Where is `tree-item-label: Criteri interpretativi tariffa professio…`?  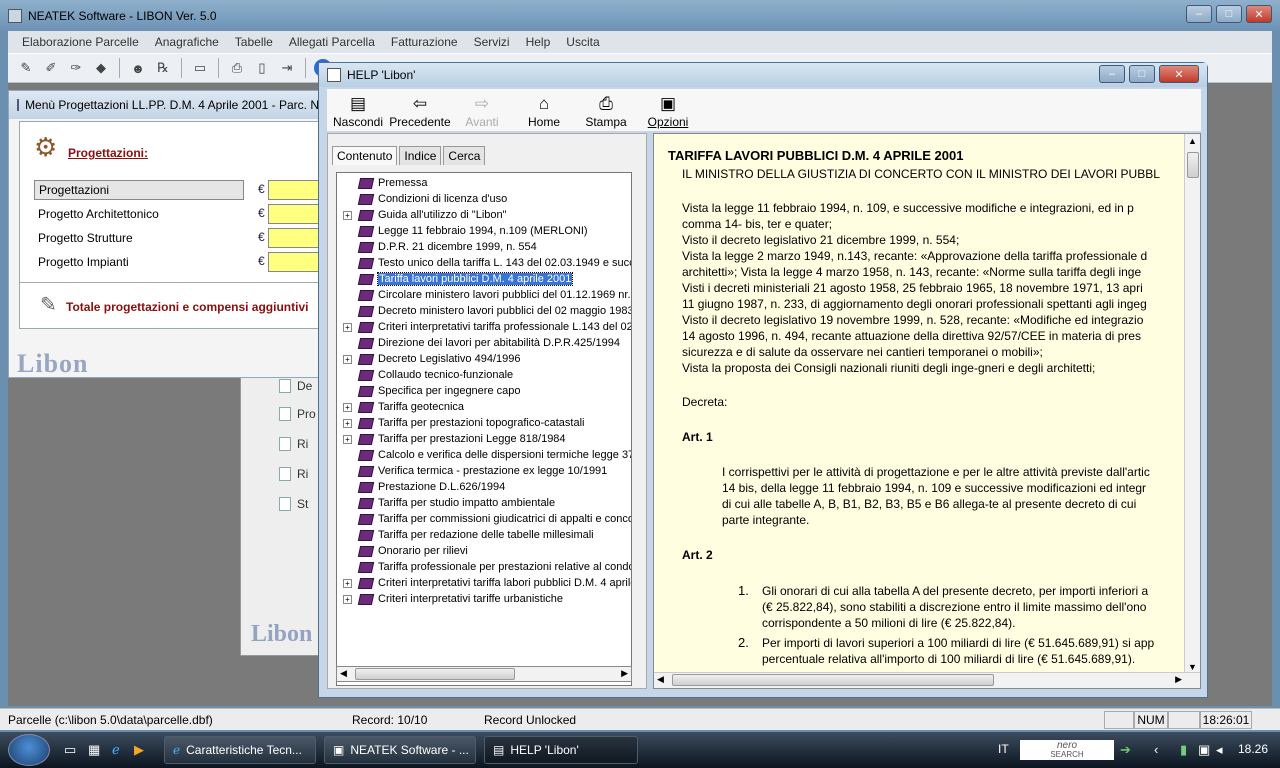 tree-item-label: Criteri interpretativi tariffa professio… is located at coordinates (504, 327).